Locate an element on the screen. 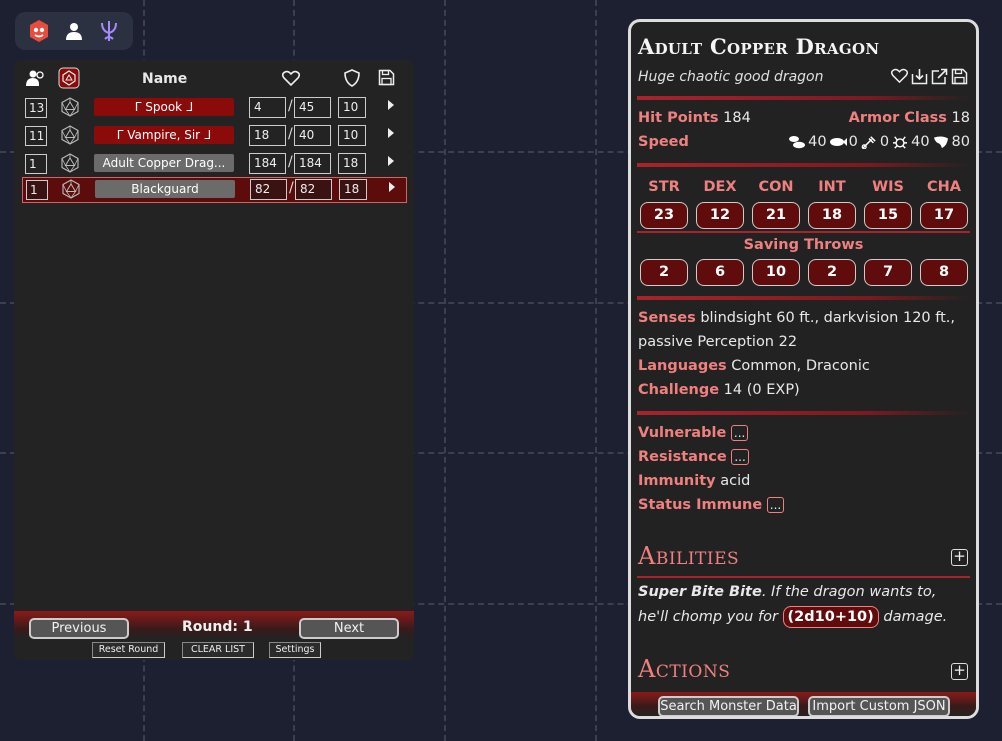  combatant-row: 13 ᒥ Spook ᒧ 4/45 10 is located at coordinates (214, 108).